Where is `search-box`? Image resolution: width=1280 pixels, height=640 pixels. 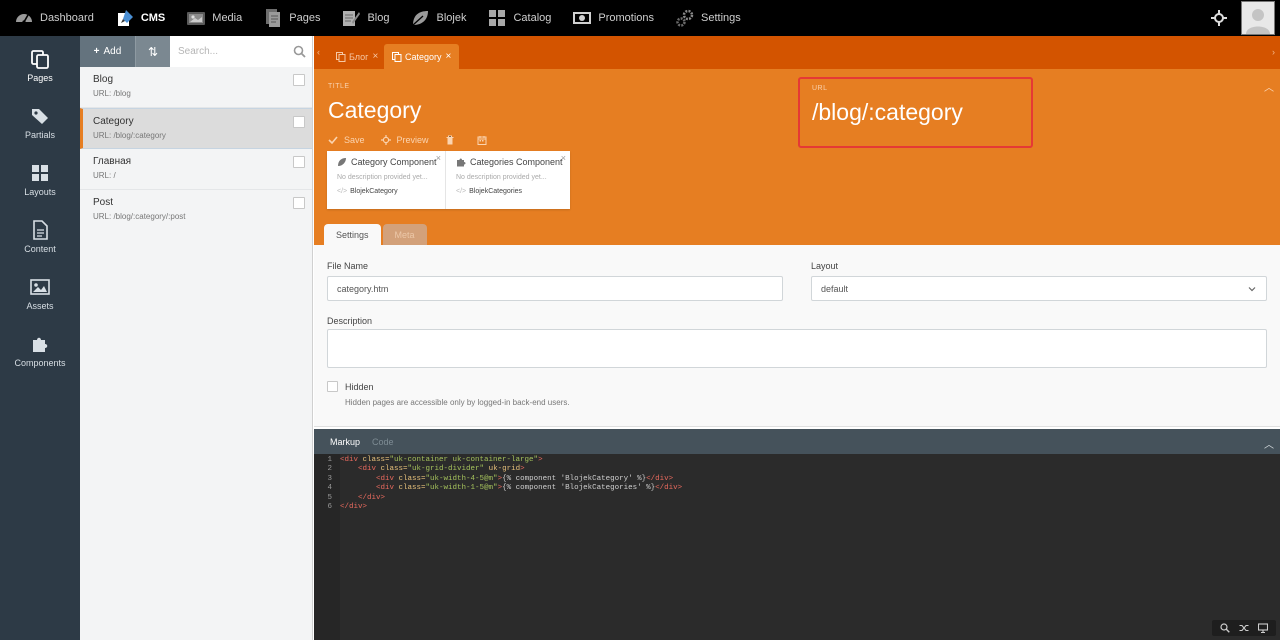
search-box is located at coordinates (241, 51).